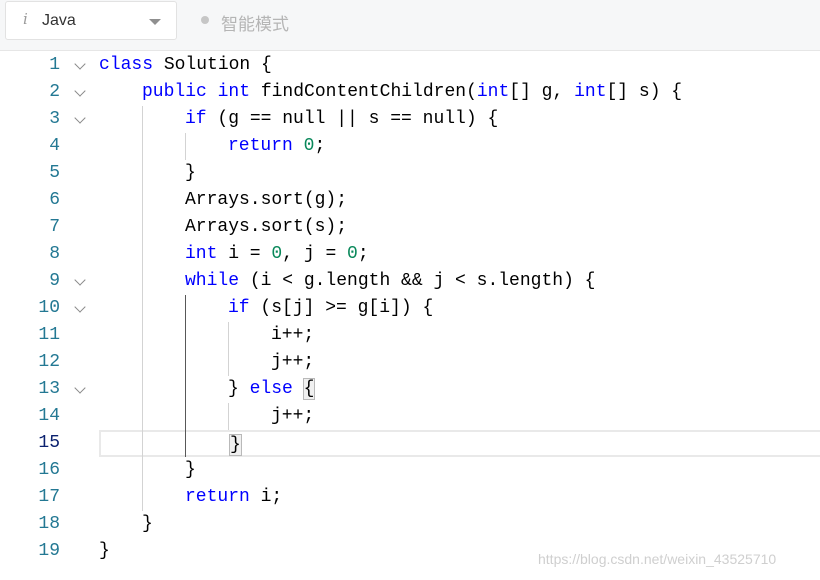 The image size is (820, 580). Describe the element at coordinates (293, 362) in the screenshot. I see `code-token: j++;` at that location.